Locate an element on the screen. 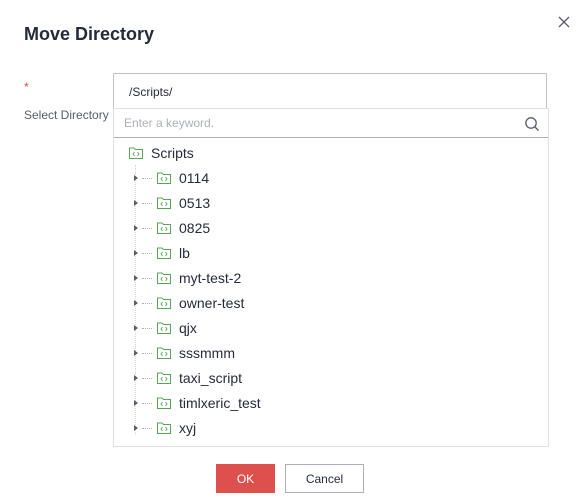 The width and height of the screenshot is (588, 500). tree-search is located at coordinates (331, 123).